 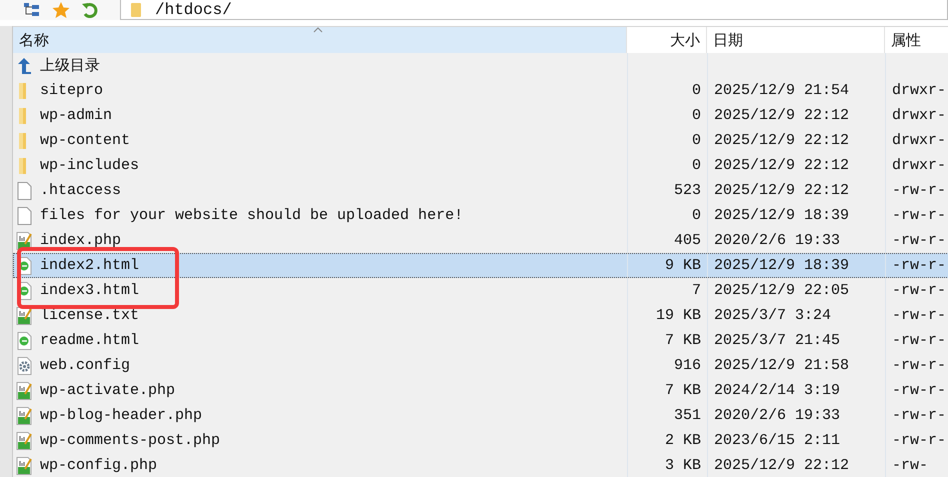 I want to click on file-date: 2025/3/7 3:24, so click(x=773, y=315).